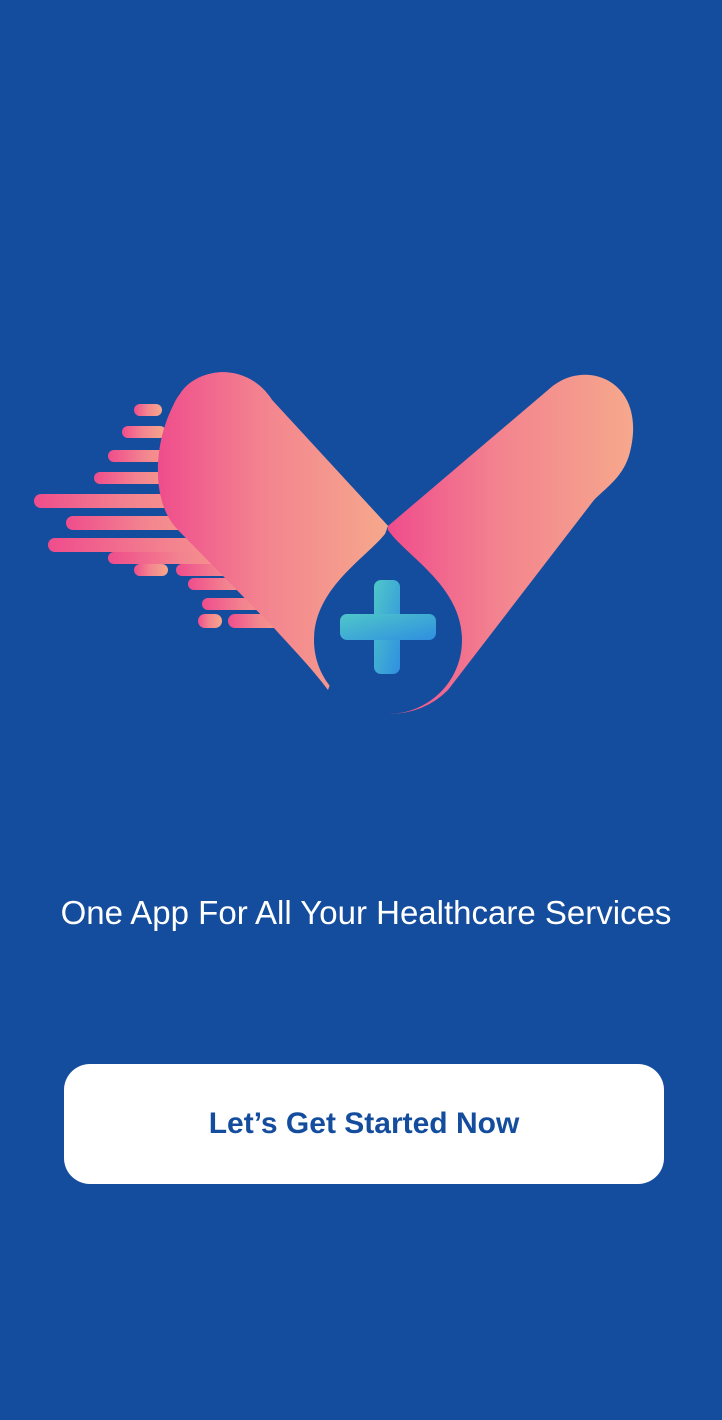 Image resolution: width=722 pixels, height=1420 pixels. Describe the element at coordinates (388, 627) in the screenshot. I see `cross-horizontal` at that location.